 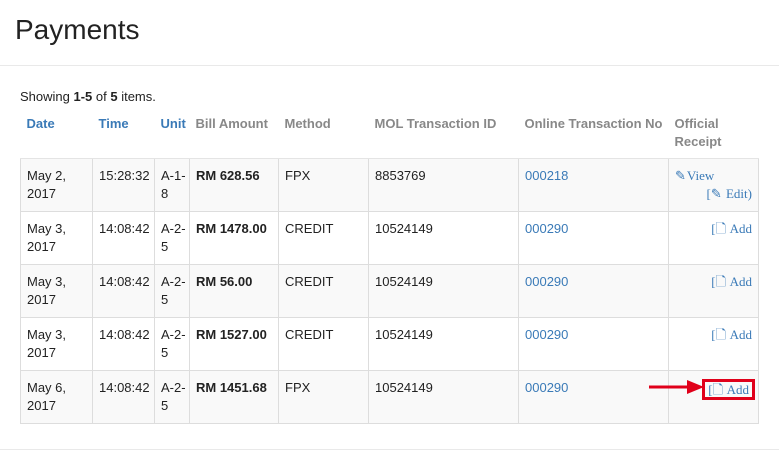 What do you see at coordinates (680, 175) in the screenshot?
I see `tag-icon: ✎` at bounding box center [680, 175].